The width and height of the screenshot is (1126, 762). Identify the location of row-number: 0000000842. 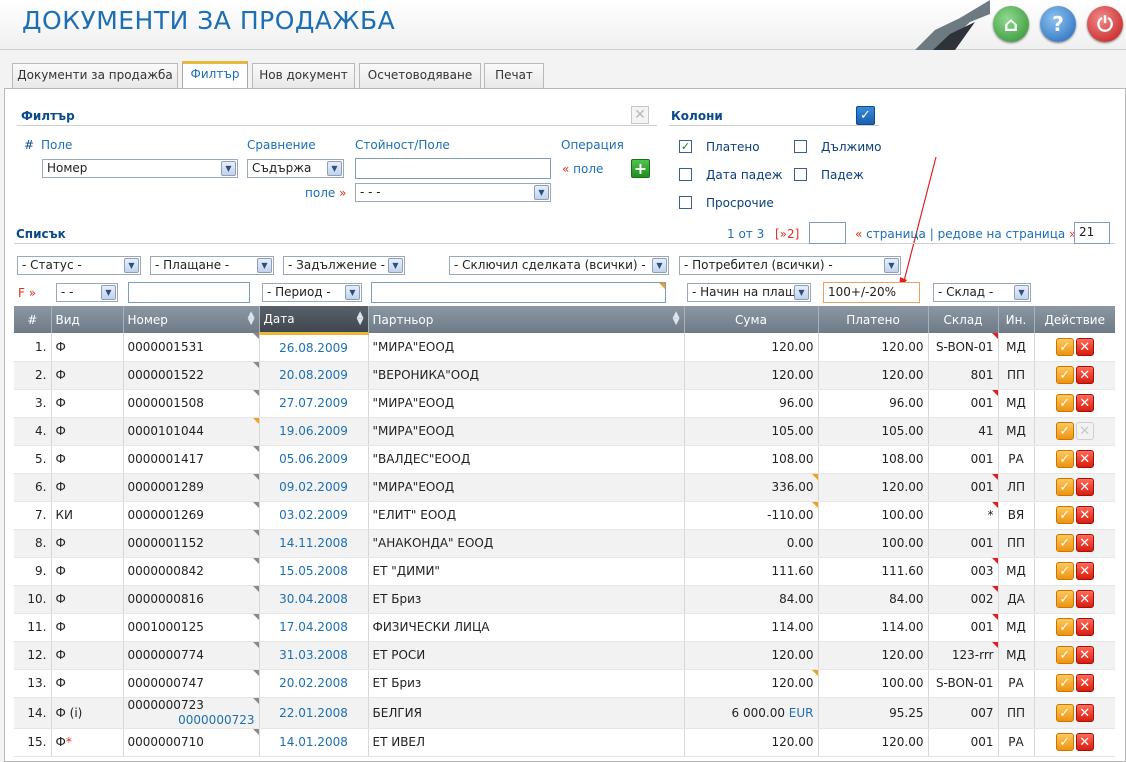
(191, 571).